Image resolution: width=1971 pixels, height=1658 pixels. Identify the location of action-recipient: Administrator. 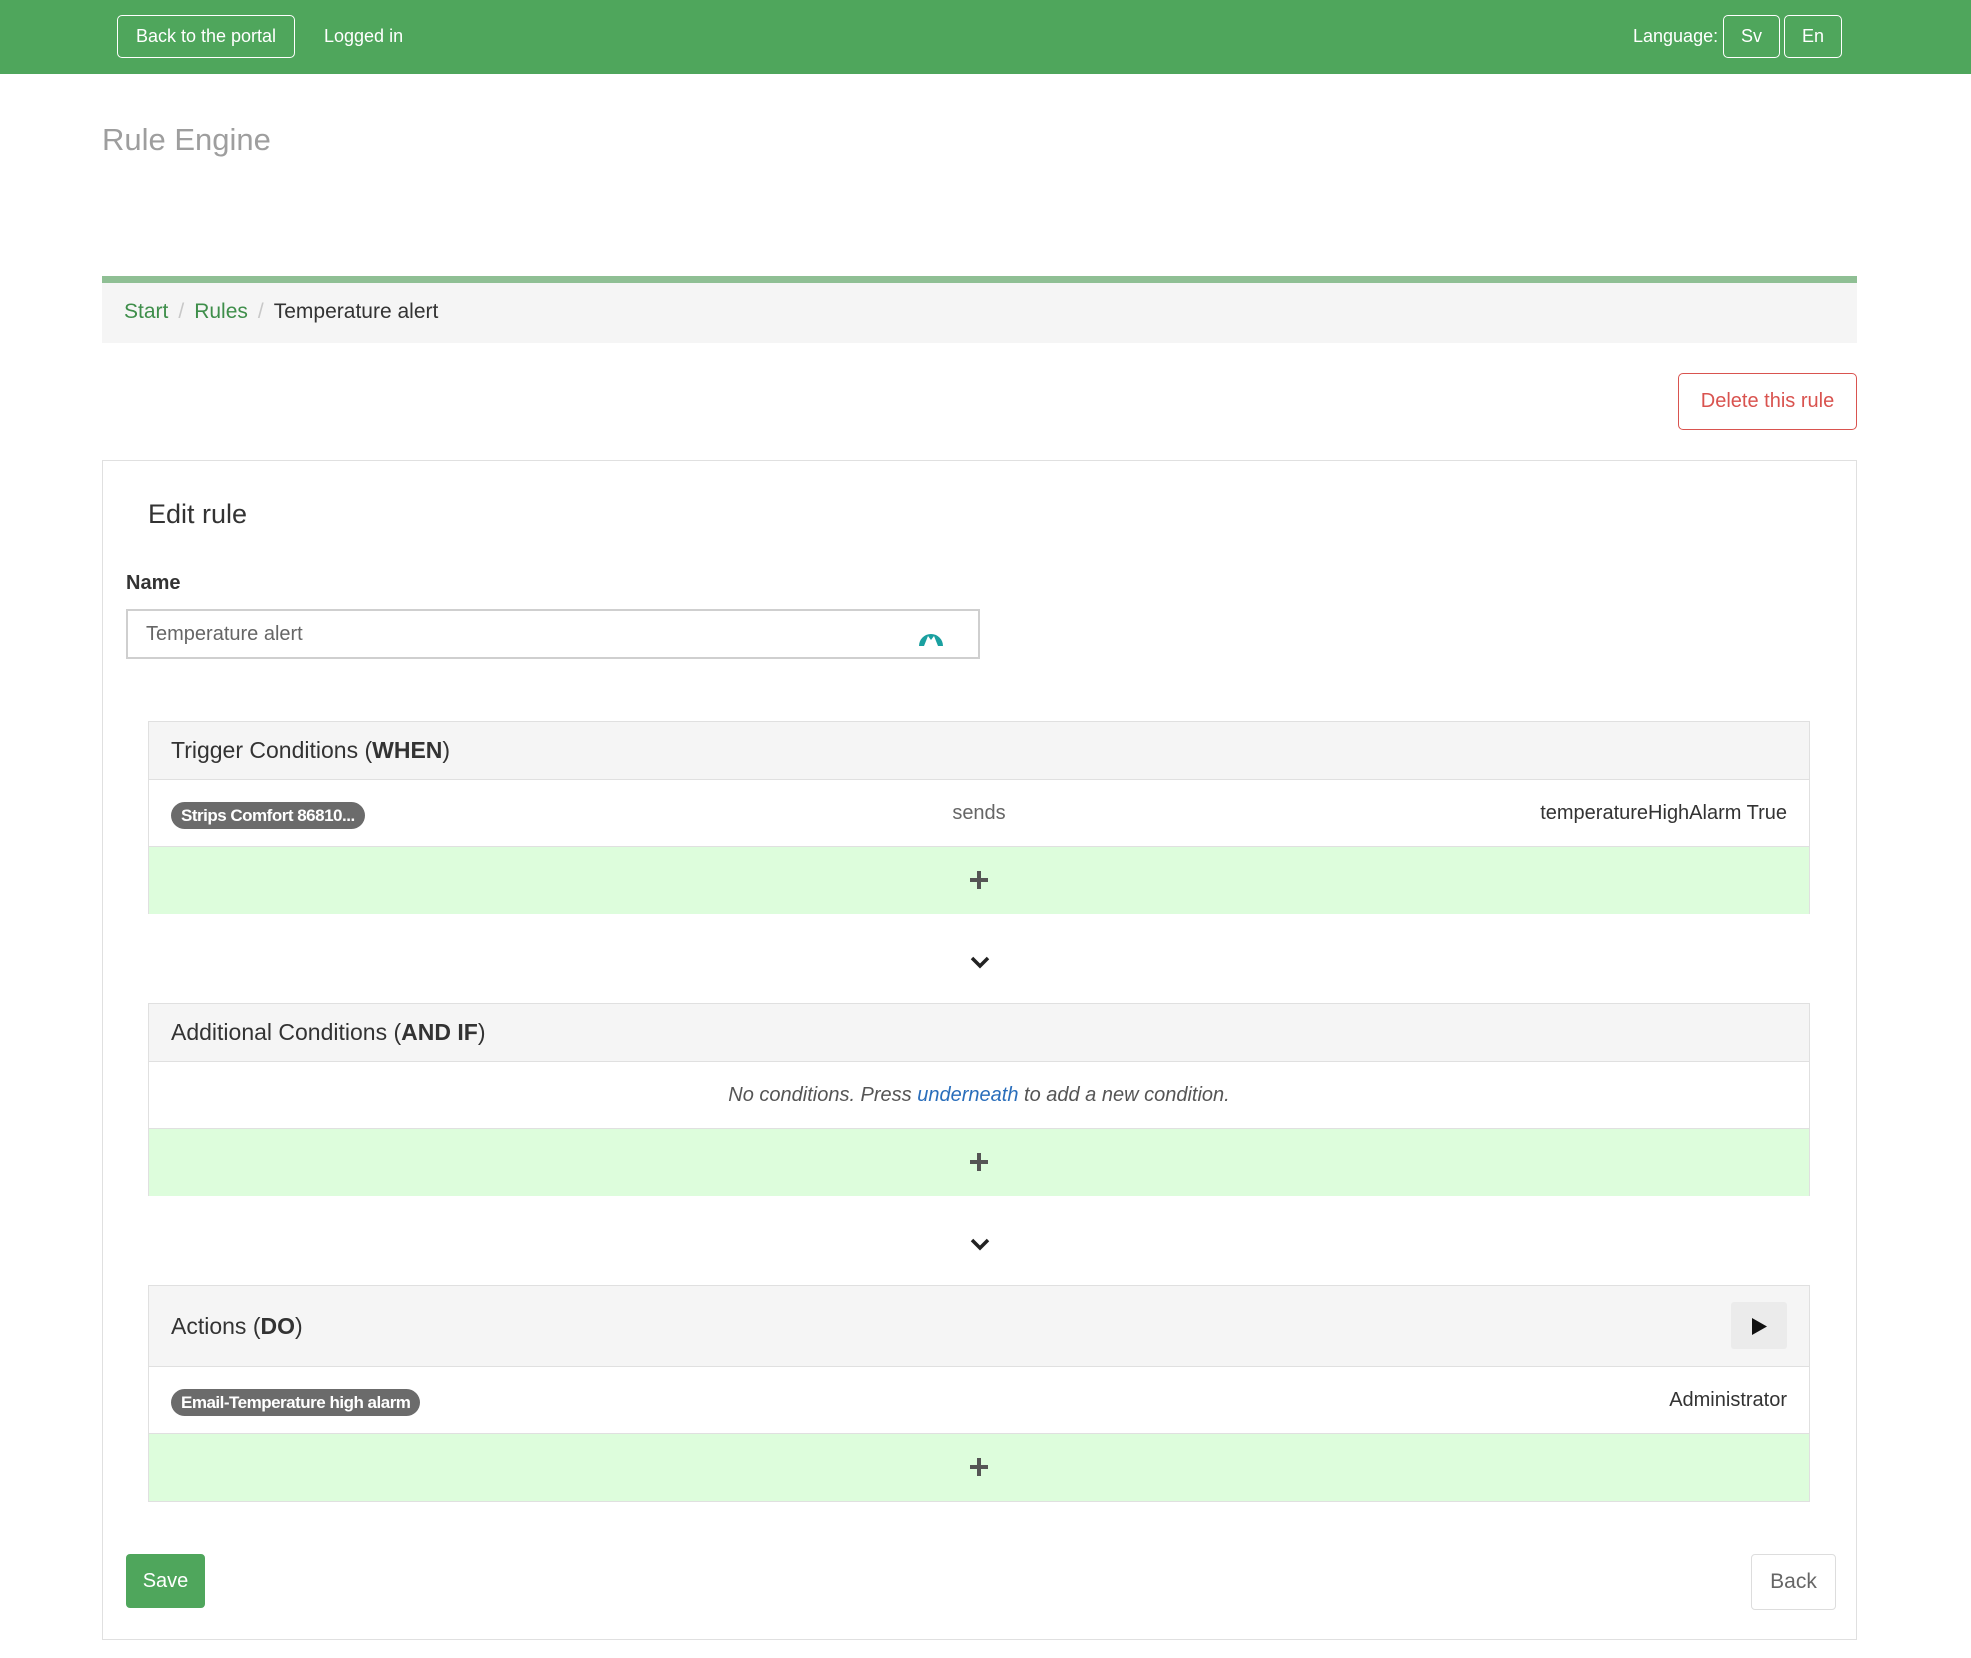
(1728, 1400).